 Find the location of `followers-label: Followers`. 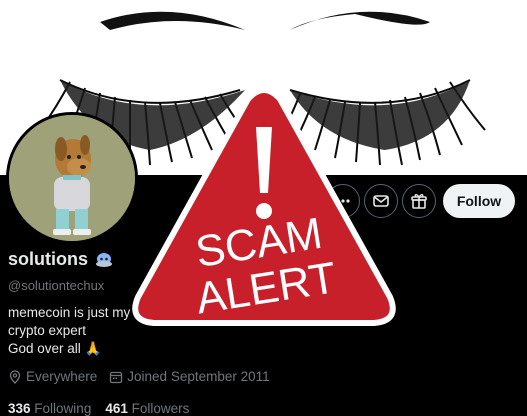

followers-label: Followers is located at coordinates (160, 408).